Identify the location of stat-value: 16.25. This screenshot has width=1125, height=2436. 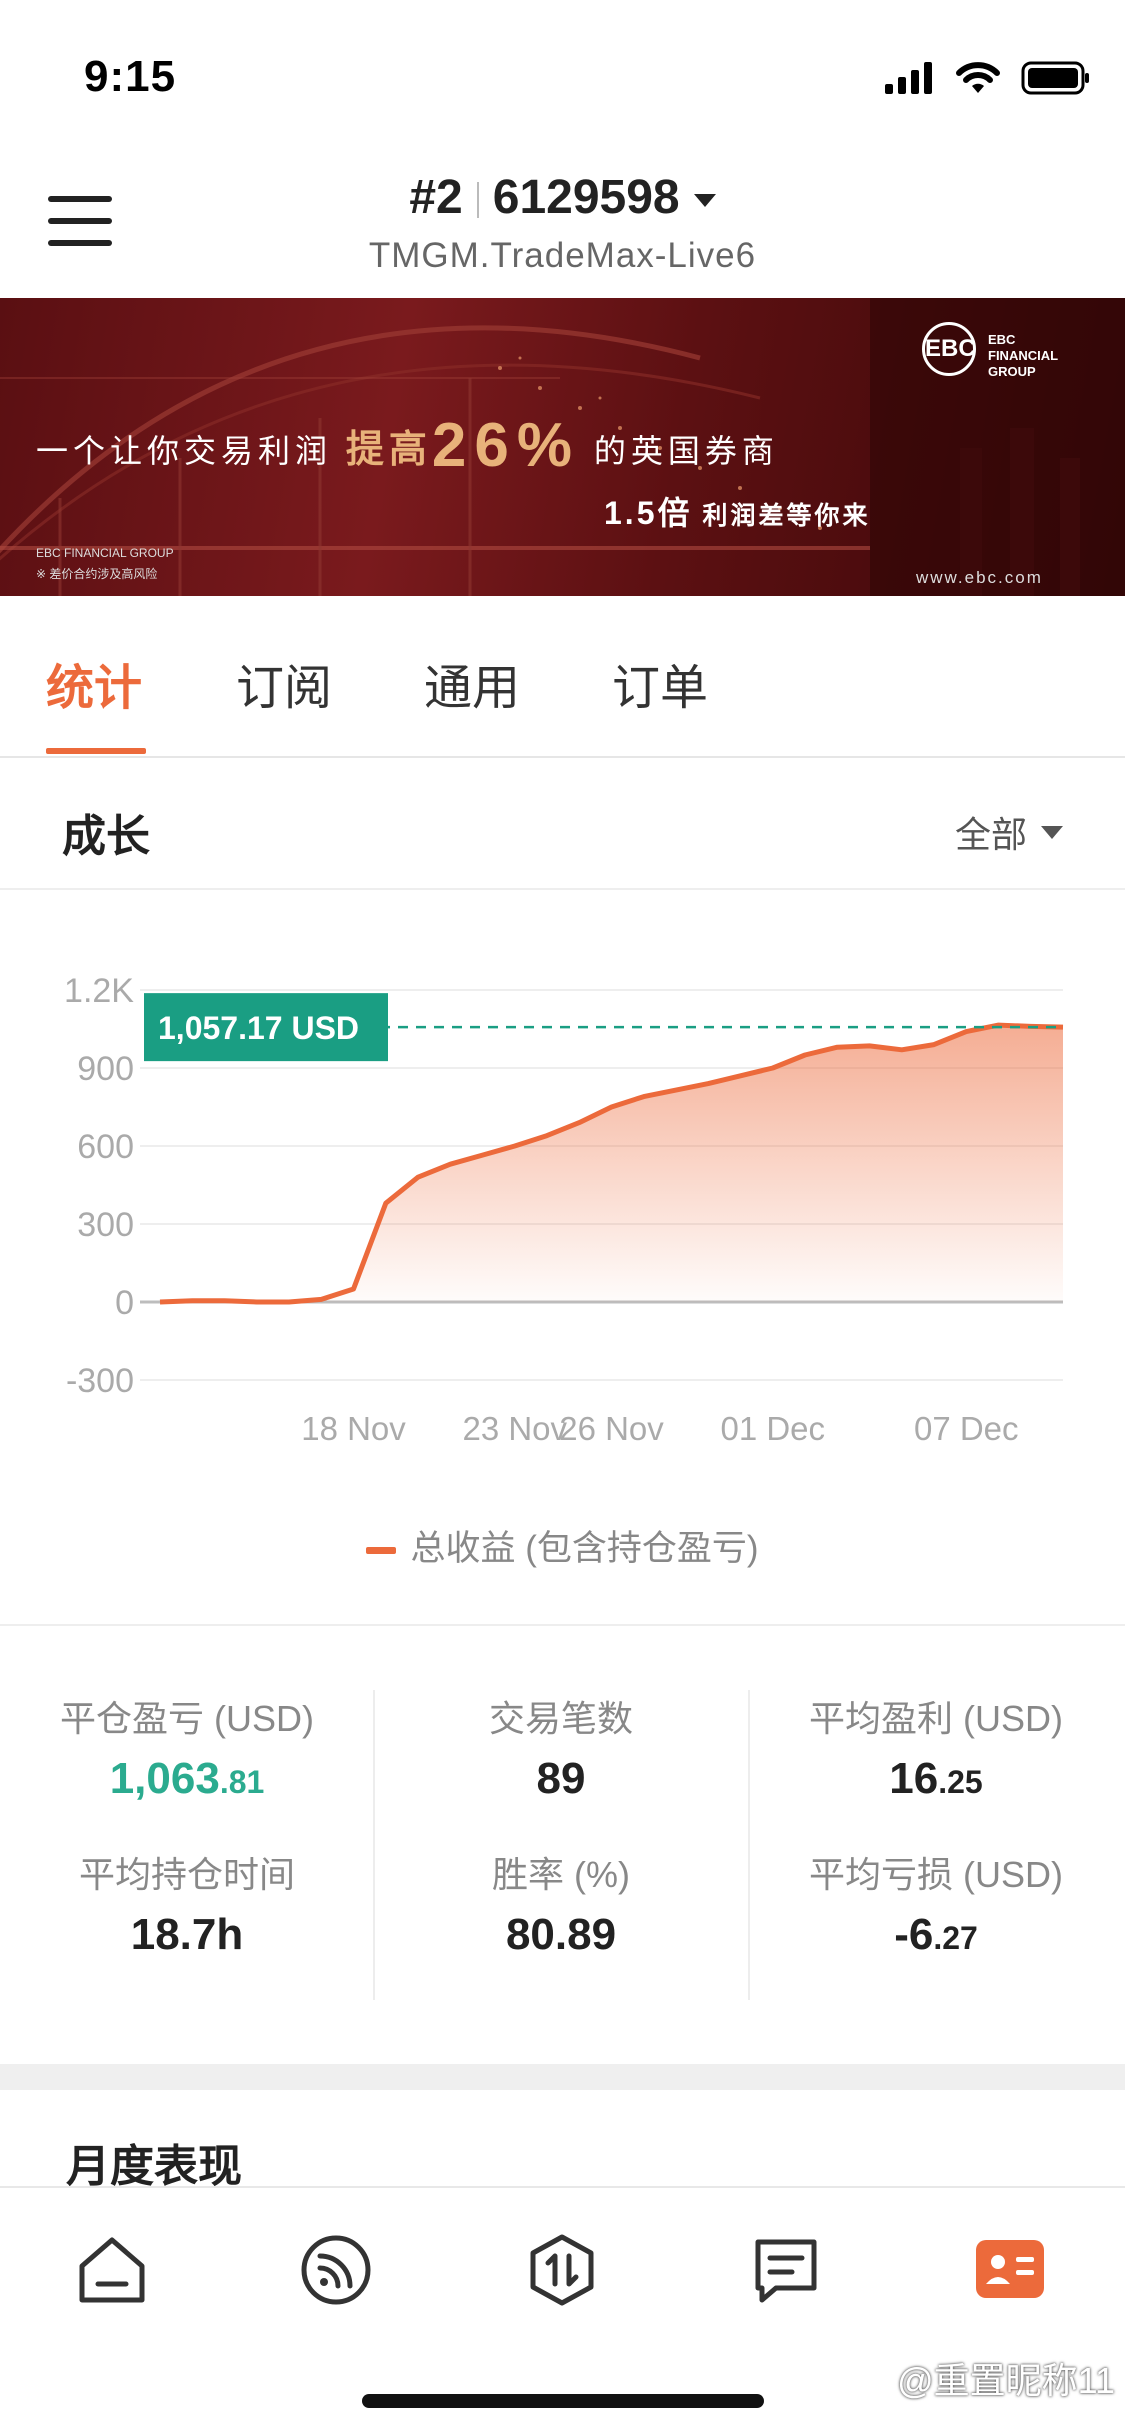
(936, 1778).